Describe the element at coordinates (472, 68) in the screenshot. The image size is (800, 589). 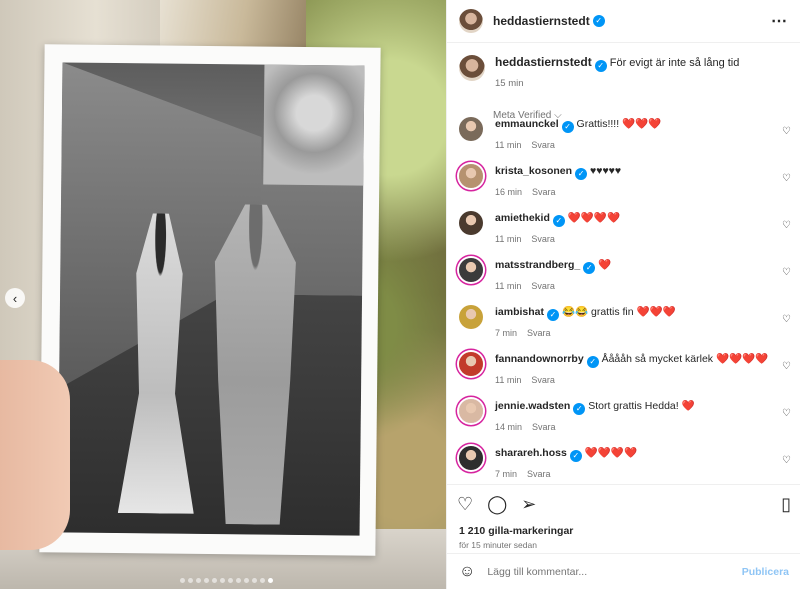
I see `caption-avatar` at that location.